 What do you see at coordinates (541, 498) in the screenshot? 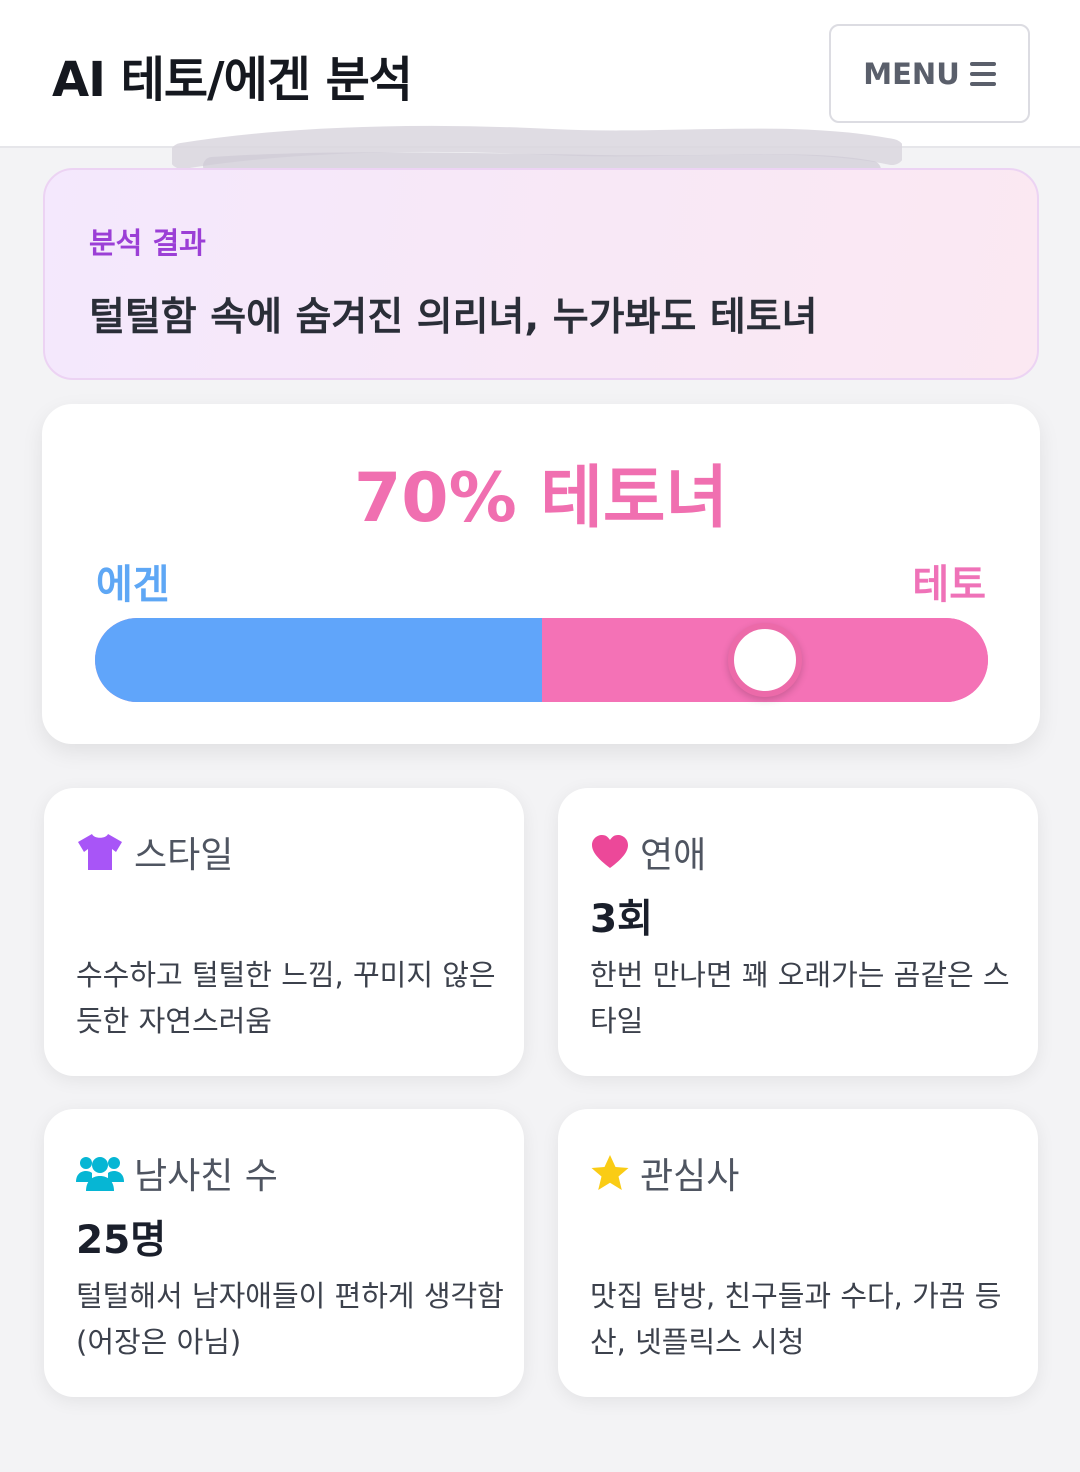
I see `score-title: 70% 테토녀` at bounding box center [541, 498].